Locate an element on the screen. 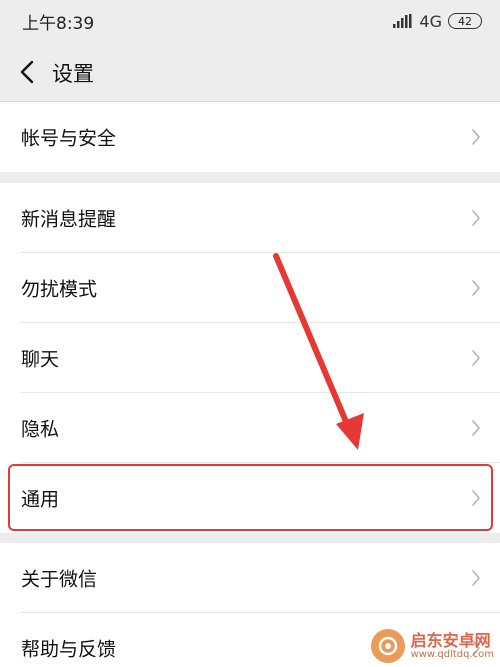 The width and height of the screenshot is (500, 667). back-button is located at coordinates (27, 72).